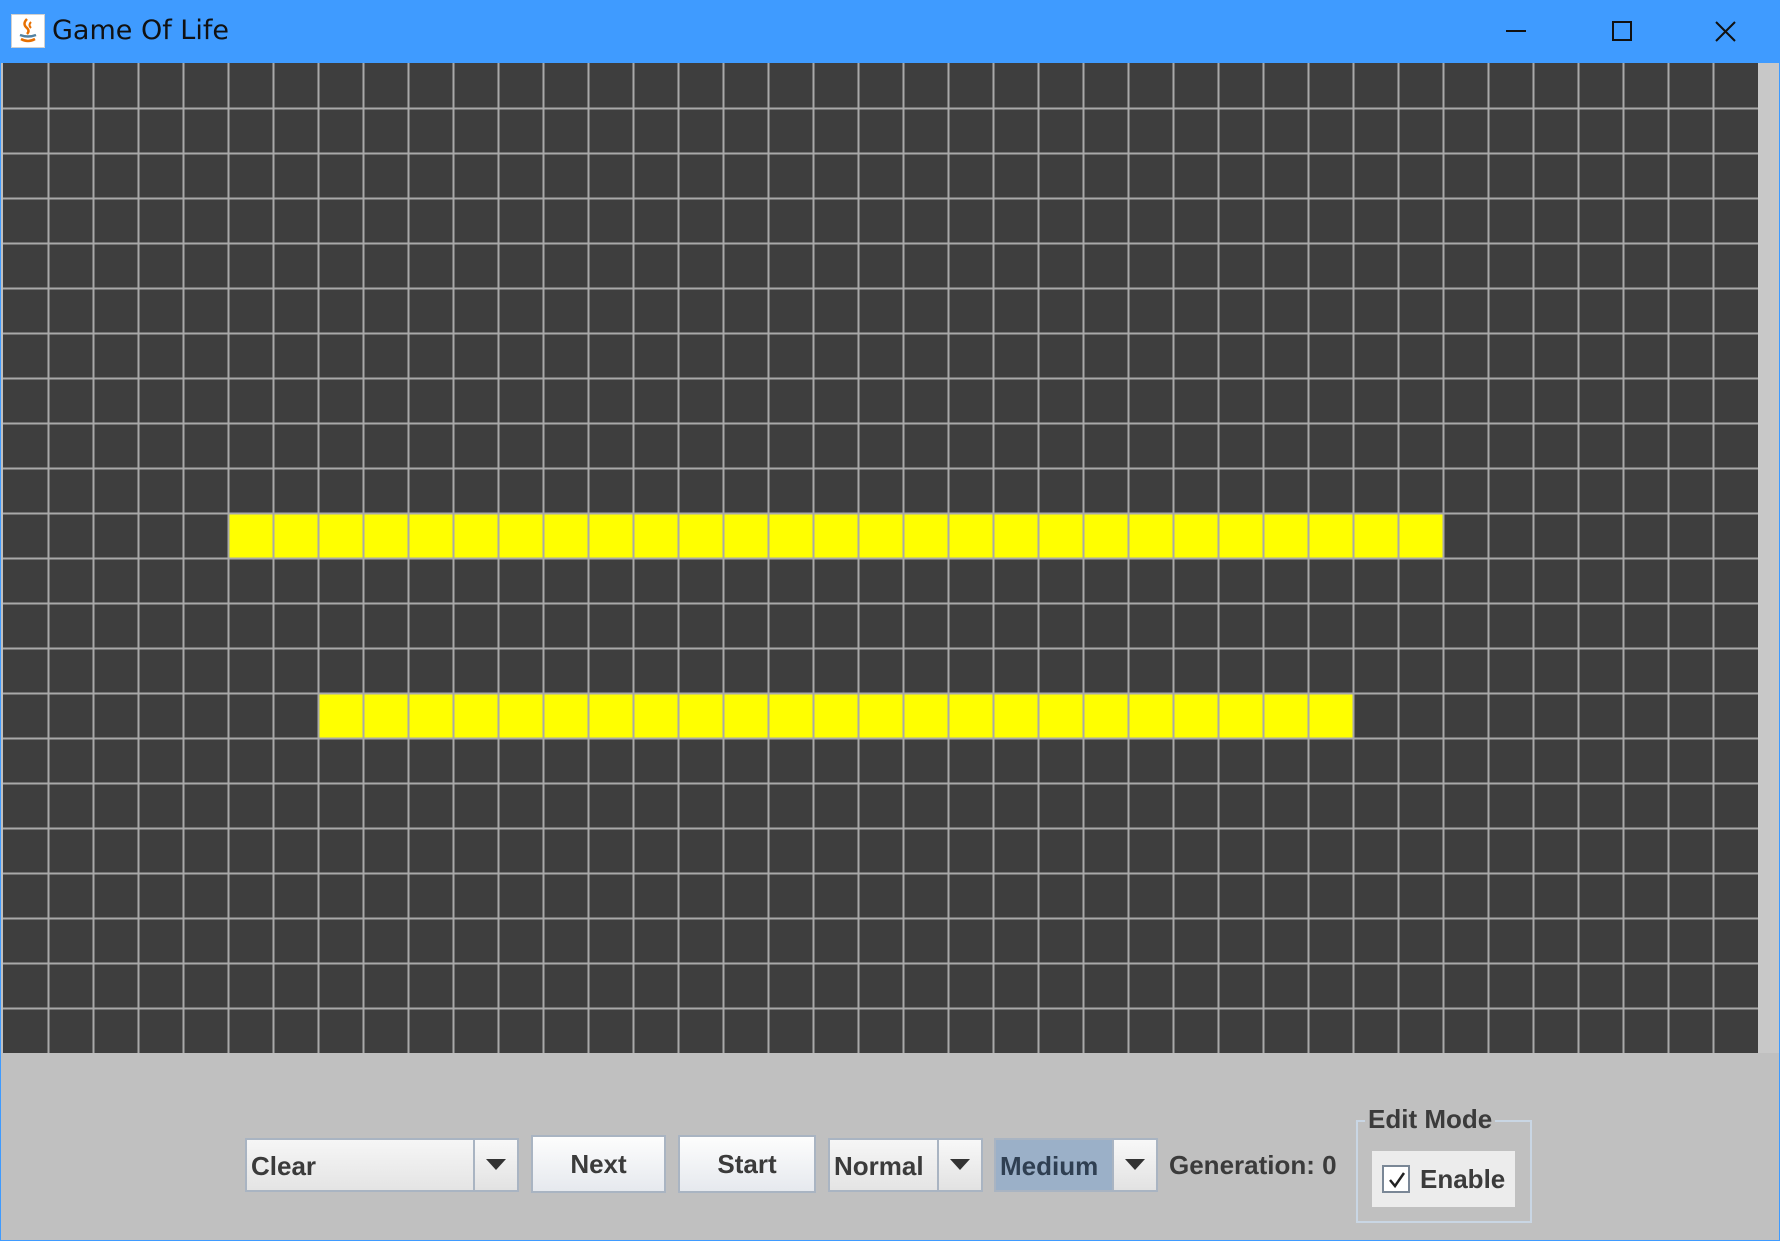 The image size is (1780, 1241). What do you see at coordinates (890, 32) in the screenshot?
I see `title-bar: Game Of Life` at bounding box center [890, 32].